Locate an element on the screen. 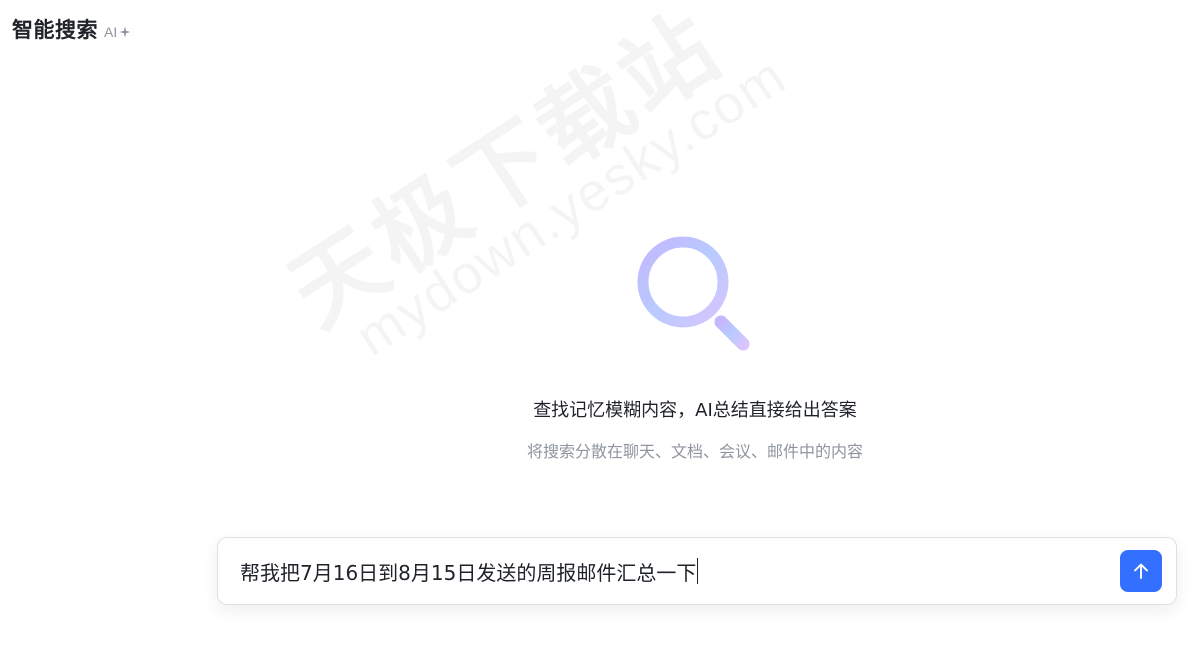 This screenshot has height=665, width=1200. magnifier-icon is located at coordinates (693, 293).